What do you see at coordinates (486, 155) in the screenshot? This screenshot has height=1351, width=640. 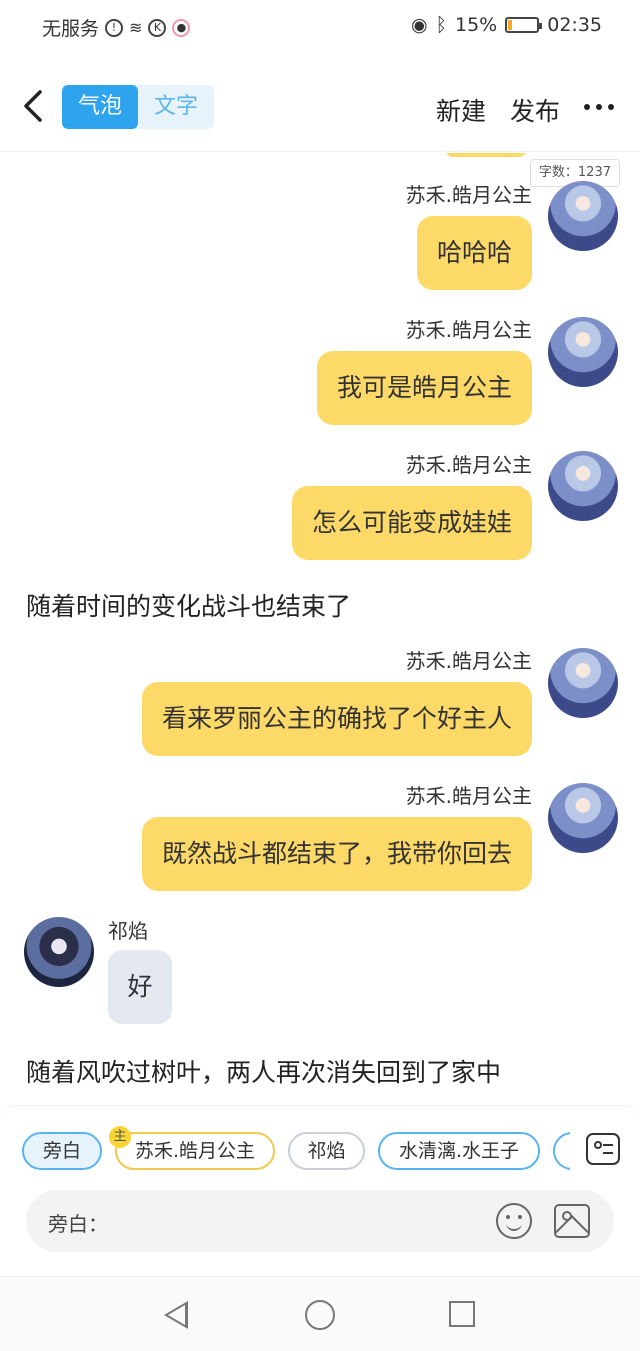 I see `previous-bubble-edge` at bounding box center [486, 155].